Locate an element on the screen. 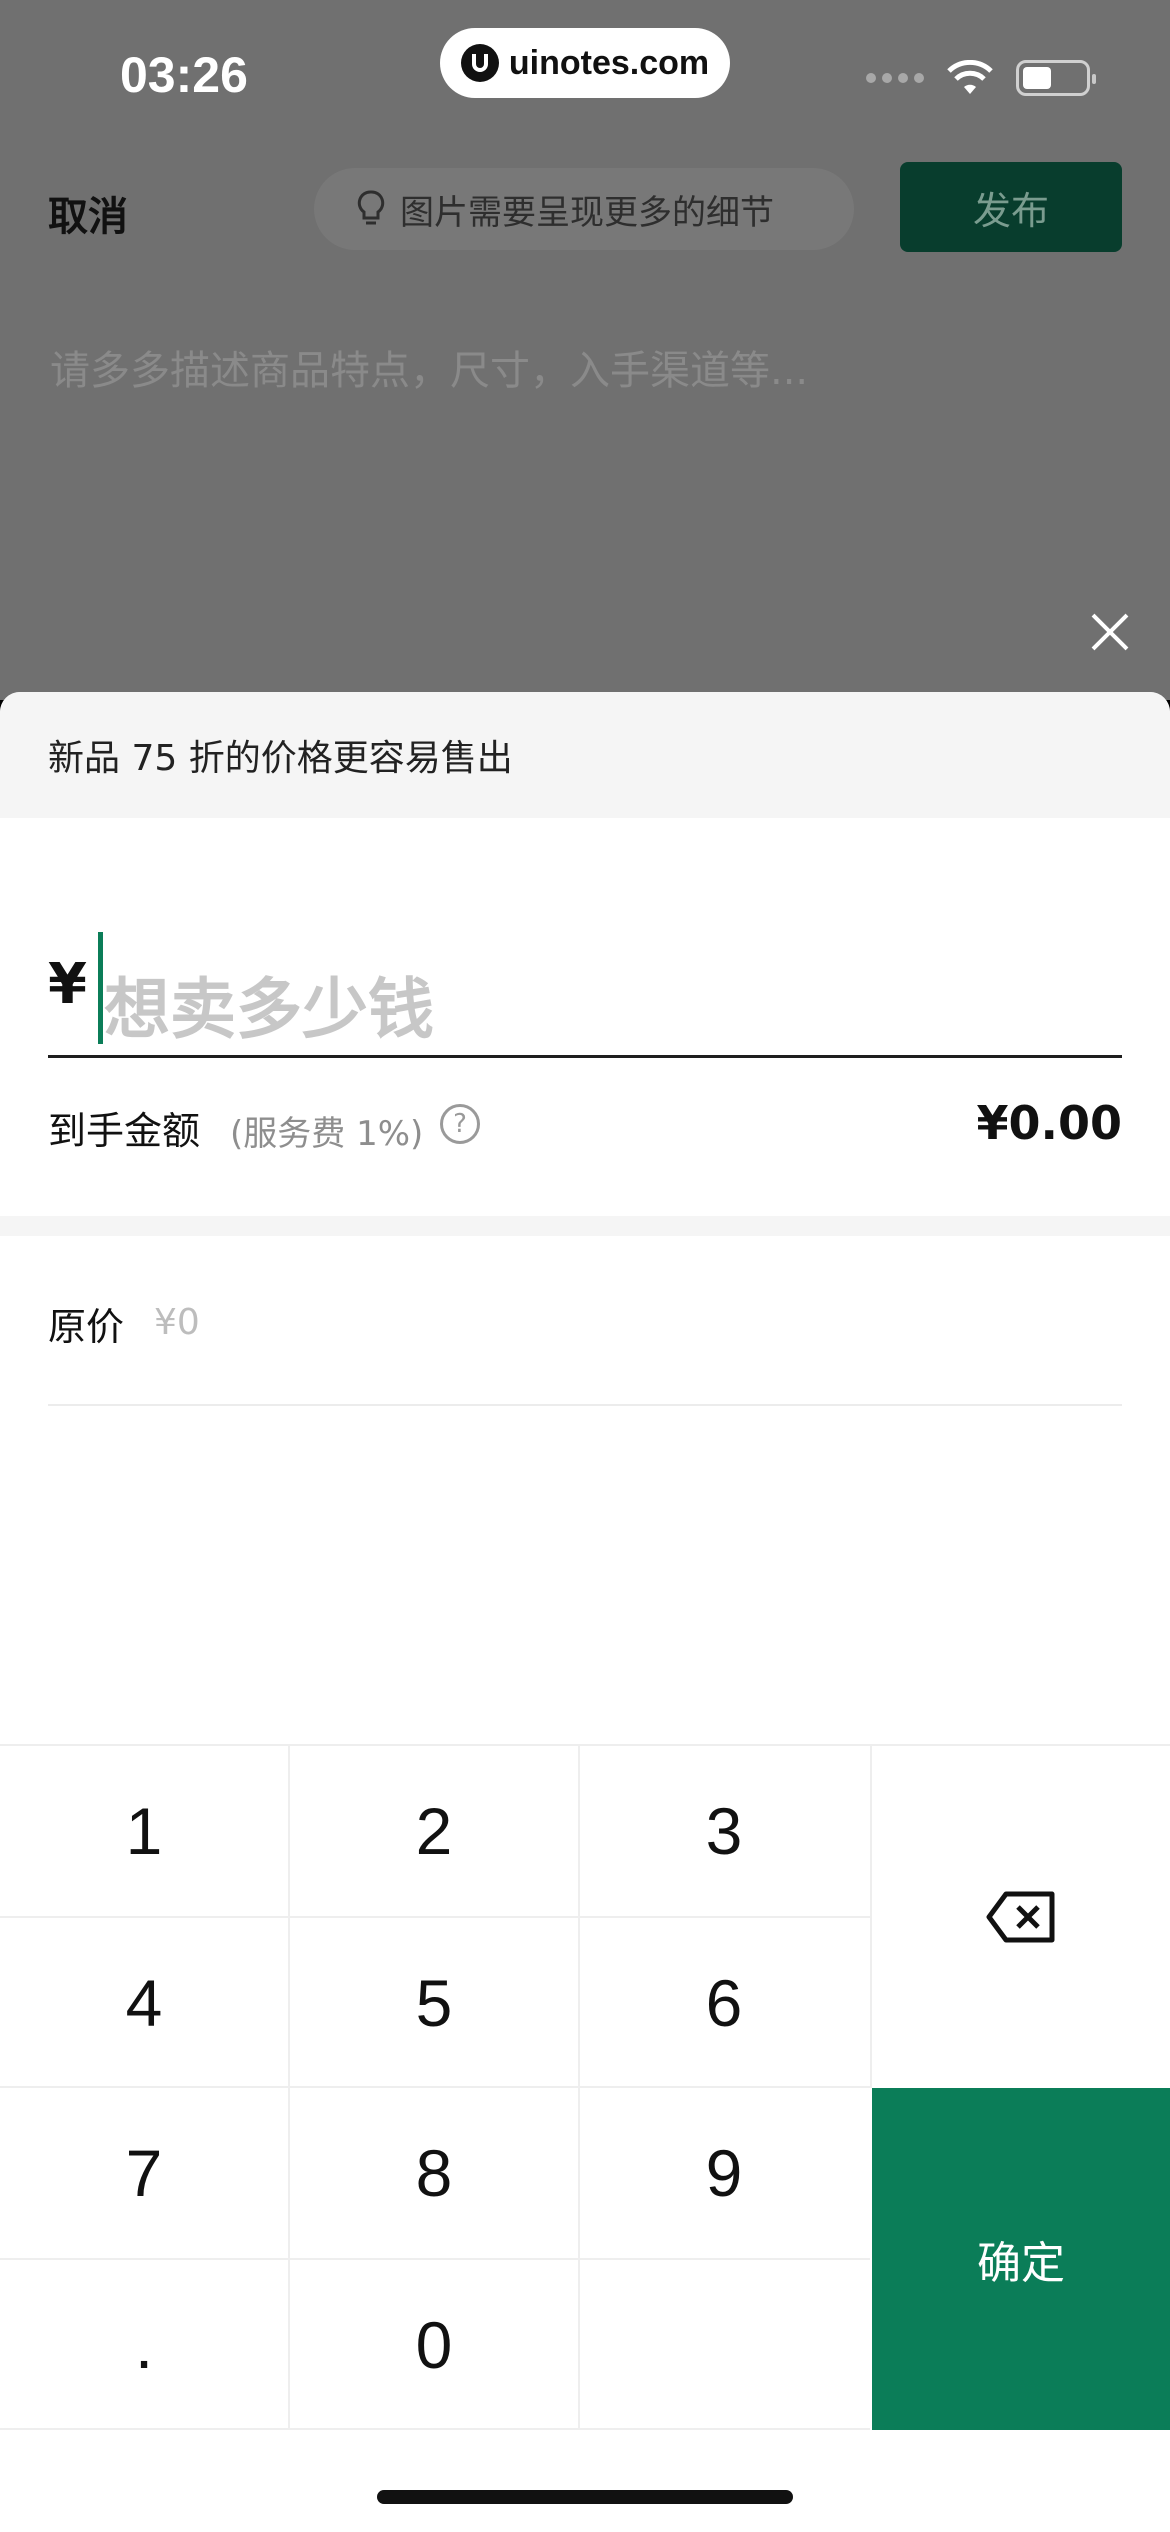 This screenshot has width=1170, height=2532. lightbulb-icon is located at coordinates (371, 207).